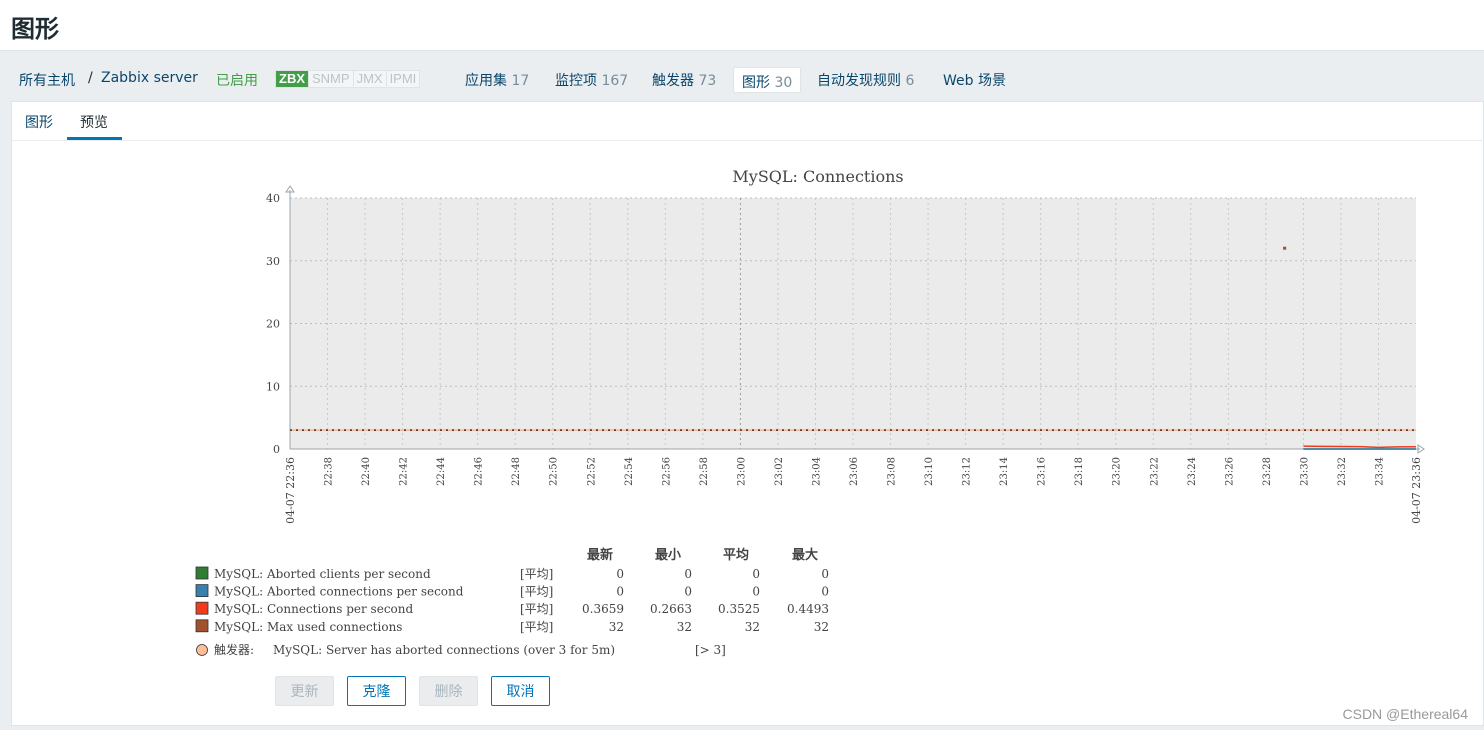  I want to click on legend-value: 0.3525, so click(739, 609).